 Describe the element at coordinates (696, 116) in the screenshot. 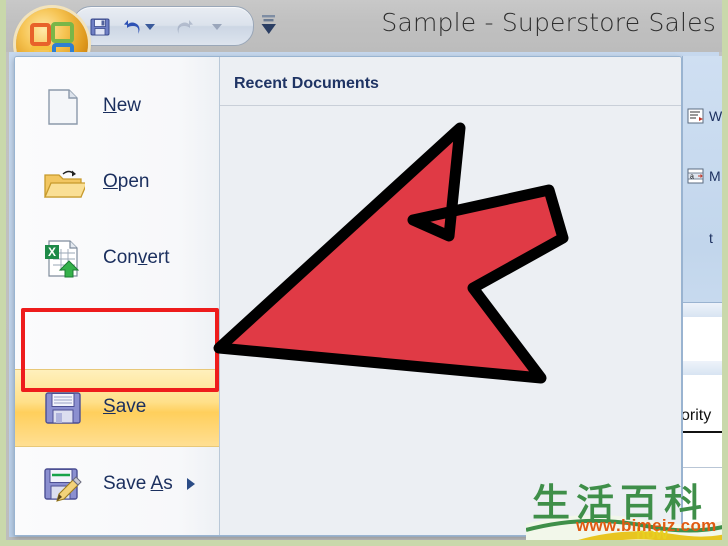

I see `wrap-text-icon` at that location.